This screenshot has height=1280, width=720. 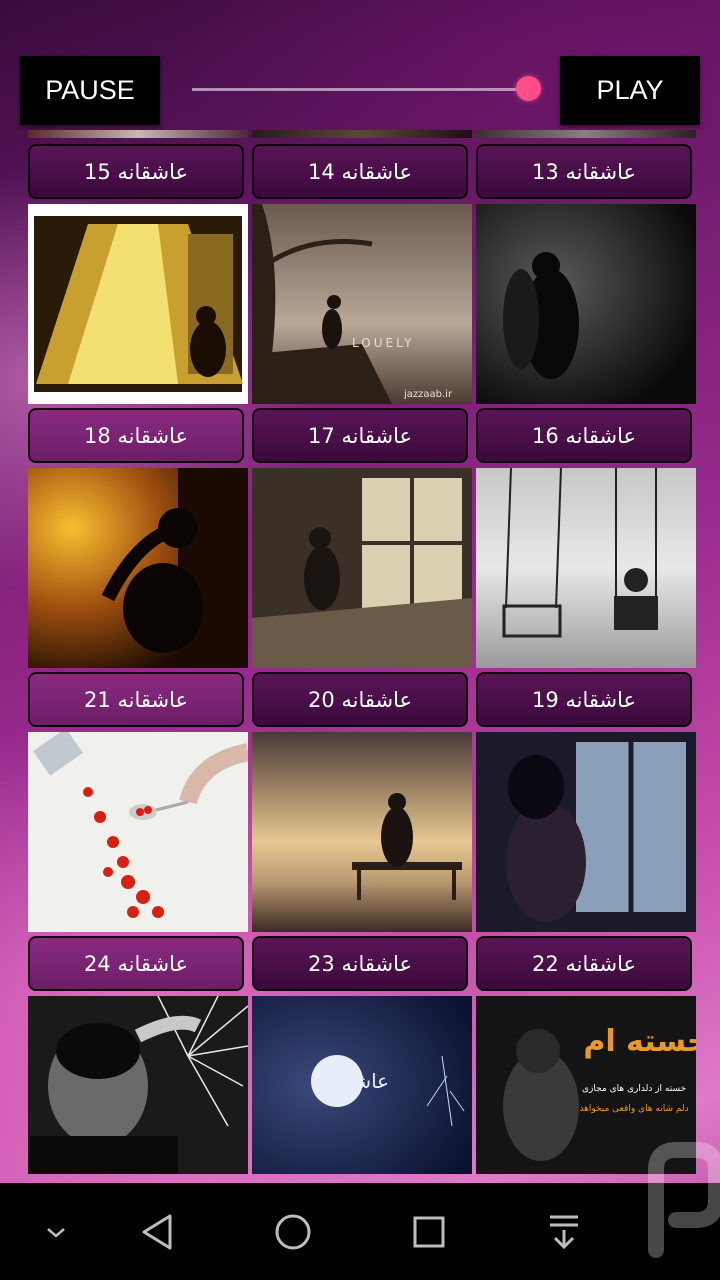 I want to click on progress-slider-thumb, so click(x=528, y=88).